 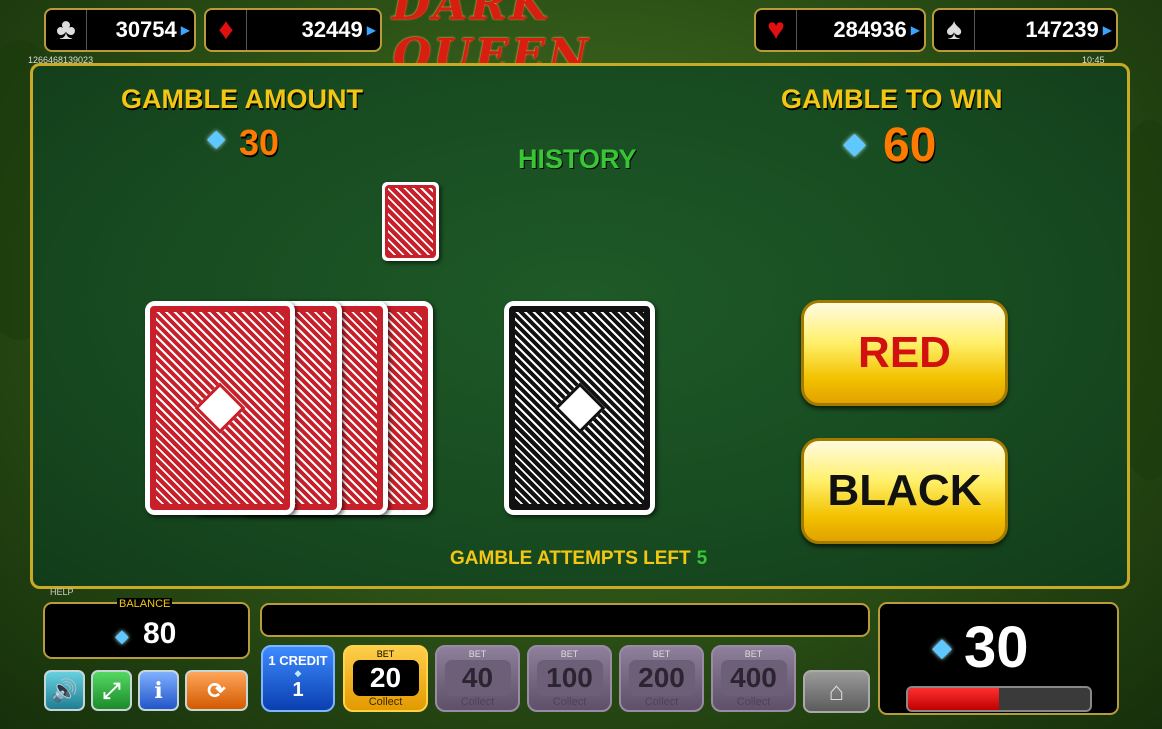 I want to click on home-icon: ⌂, so click(x=836, y=691).